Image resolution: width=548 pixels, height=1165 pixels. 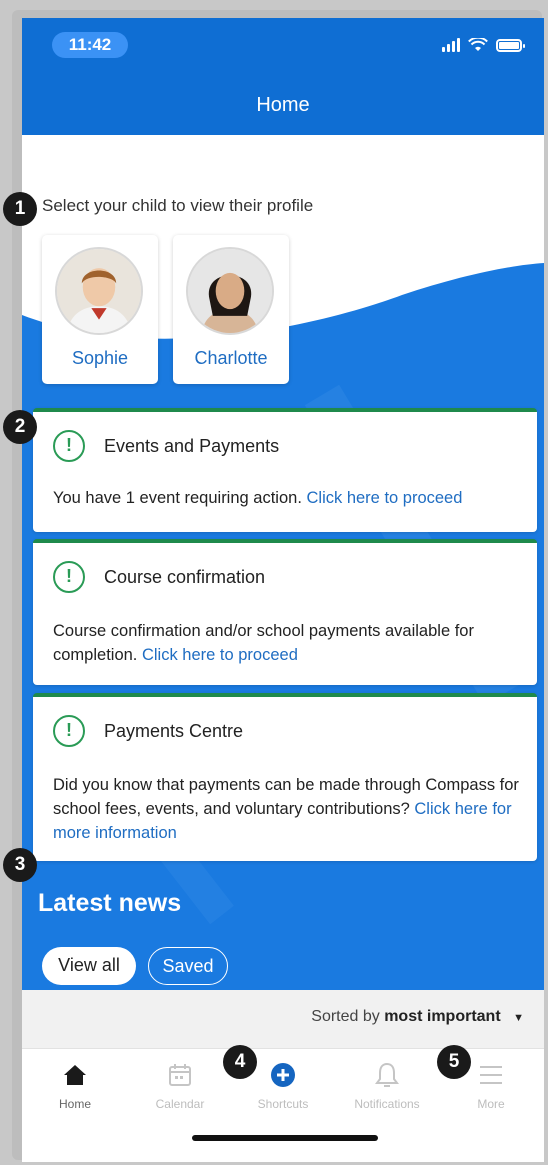 What do you see at coordinates (174, 731) in the screenshot?
I see `card-title: Payments Centre` at bounding box center [174, 731].